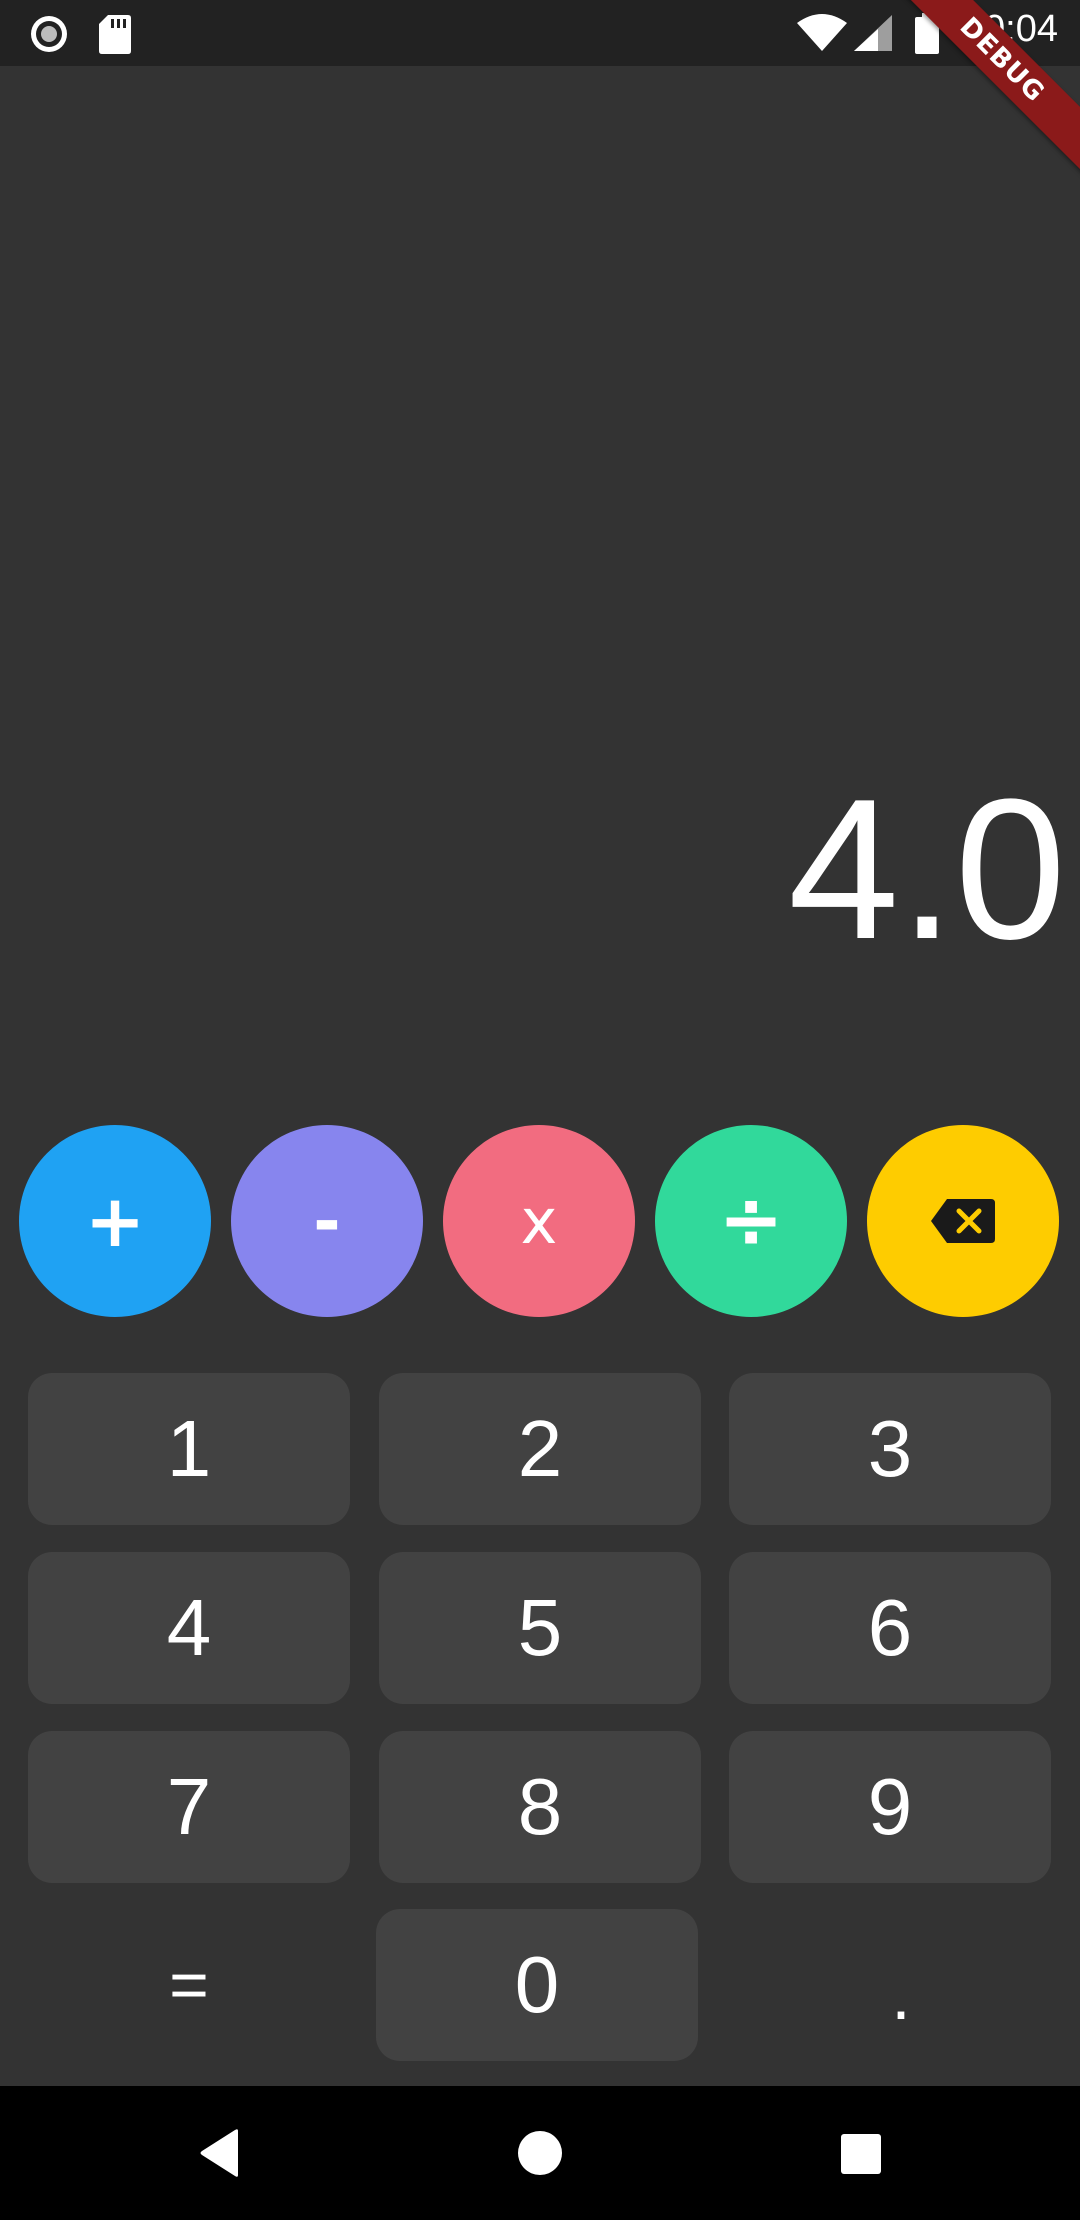 This screenshot has width=1080, height=2220. Describe the element at coordinates (115, 34) in the screenshot. I see `sd-card-icon` at that location.